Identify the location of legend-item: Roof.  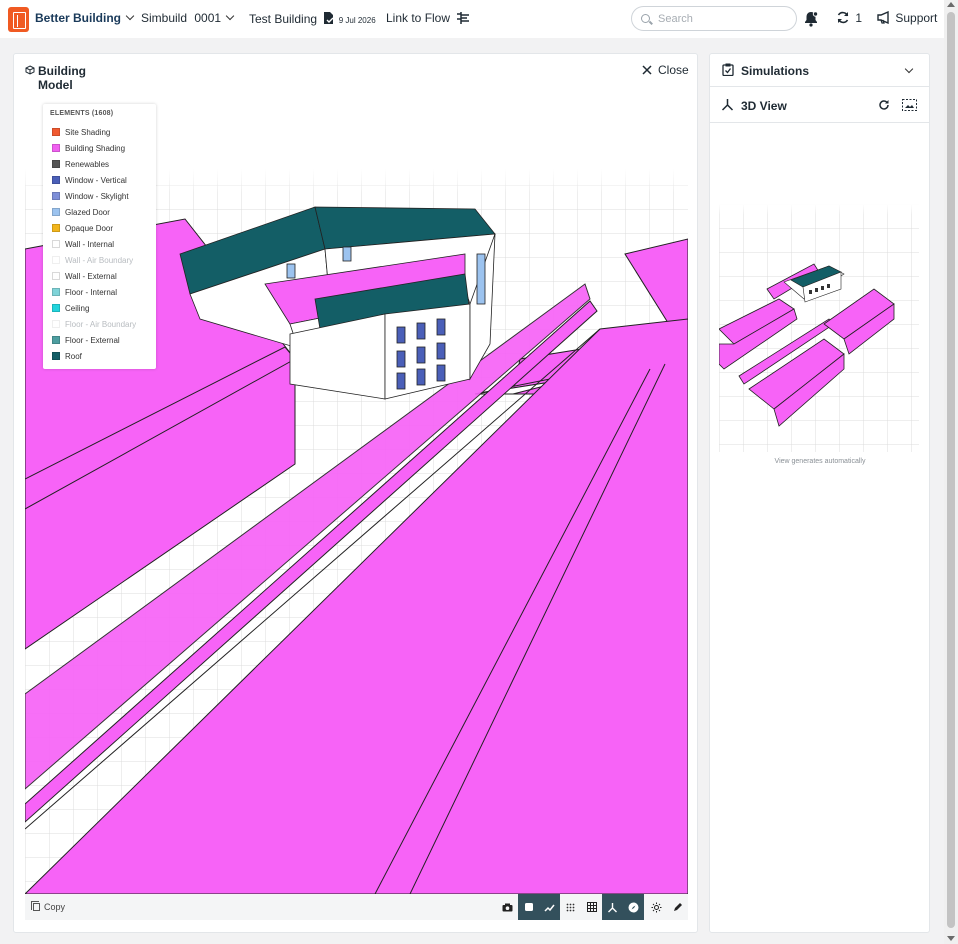
(67, 356).